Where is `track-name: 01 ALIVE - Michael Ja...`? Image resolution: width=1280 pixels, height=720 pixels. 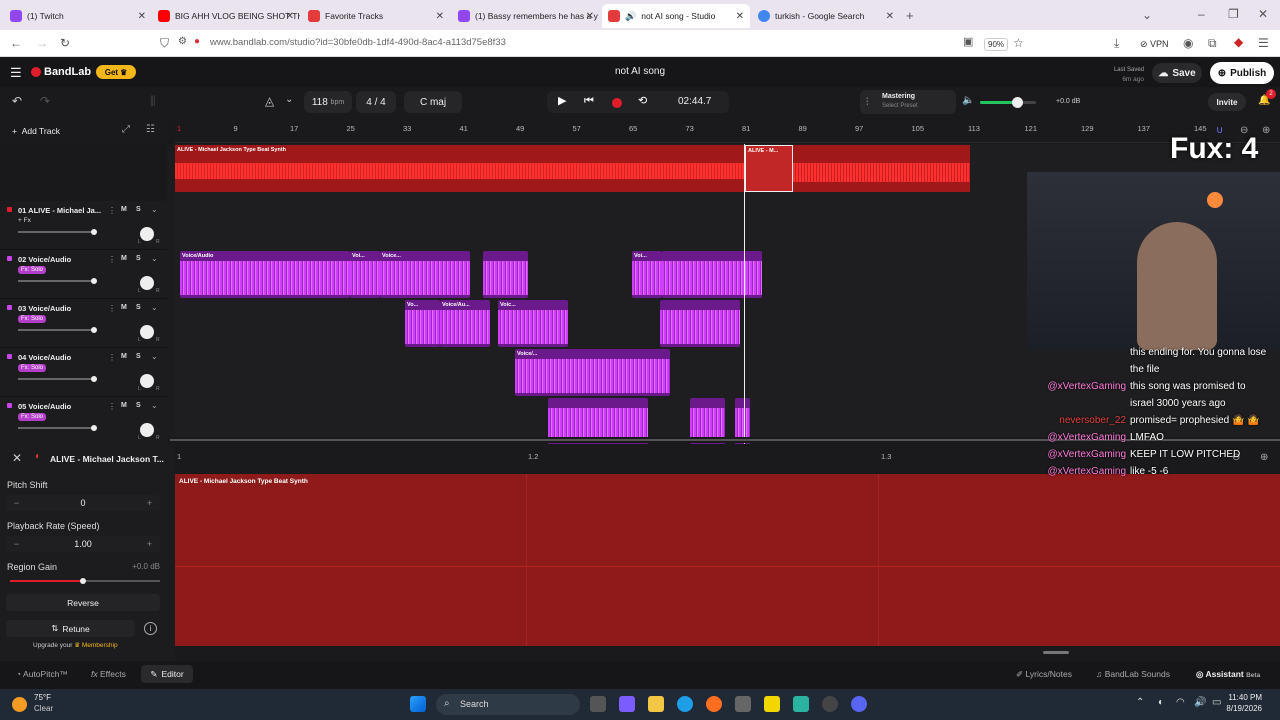 track-name: 01 ALIVE - Michael Ja... is located at coordinates (59, 210).